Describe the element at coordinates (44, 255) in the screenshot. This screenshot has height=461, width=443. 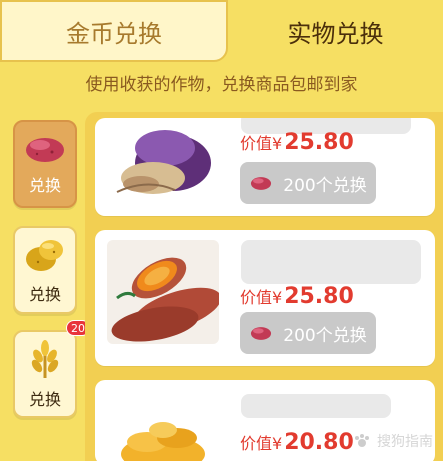
I see `potato-icon` at that location.